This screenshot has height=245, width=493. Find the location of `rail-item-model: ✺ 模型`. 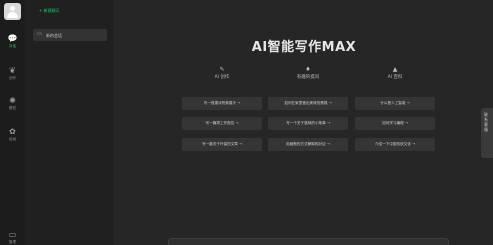

rail-item-model: ✺ 模型 is located at coordinates (12, 103).